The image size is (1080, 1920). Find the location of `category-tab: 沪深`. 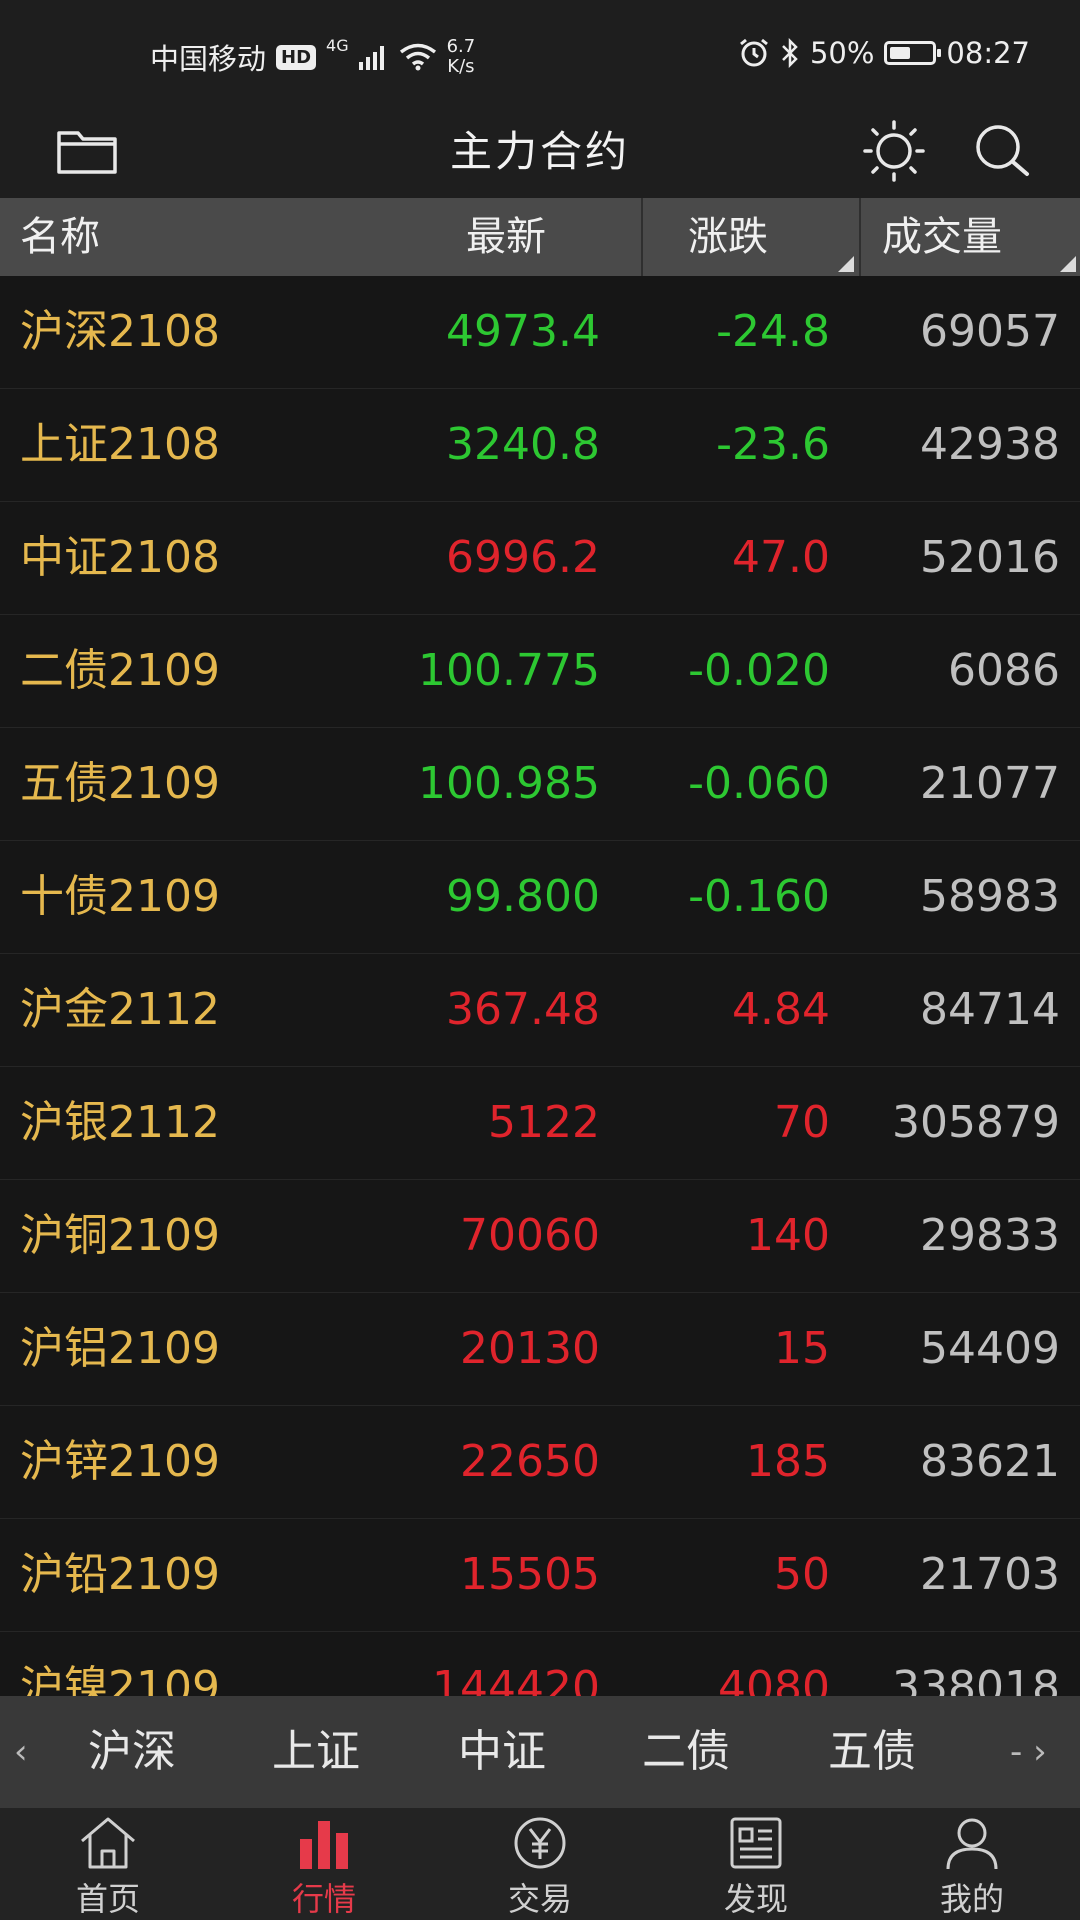

category-tab: 沪深 is located at coordinates (132, 1752).